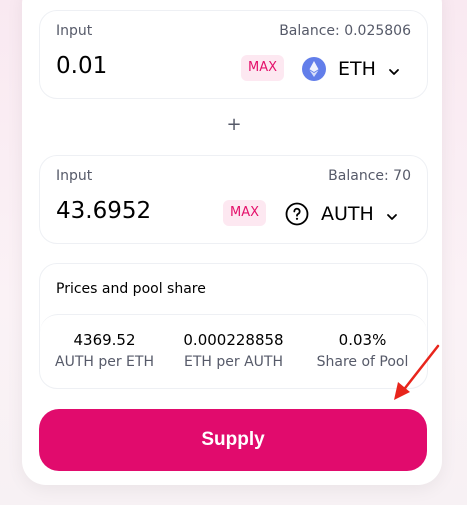 This screenshot has width=467, height=505. What do you see at coordinates (357, 69) in the screenshot?
I see `token-name: ETH` at bounding box center [357, 69].